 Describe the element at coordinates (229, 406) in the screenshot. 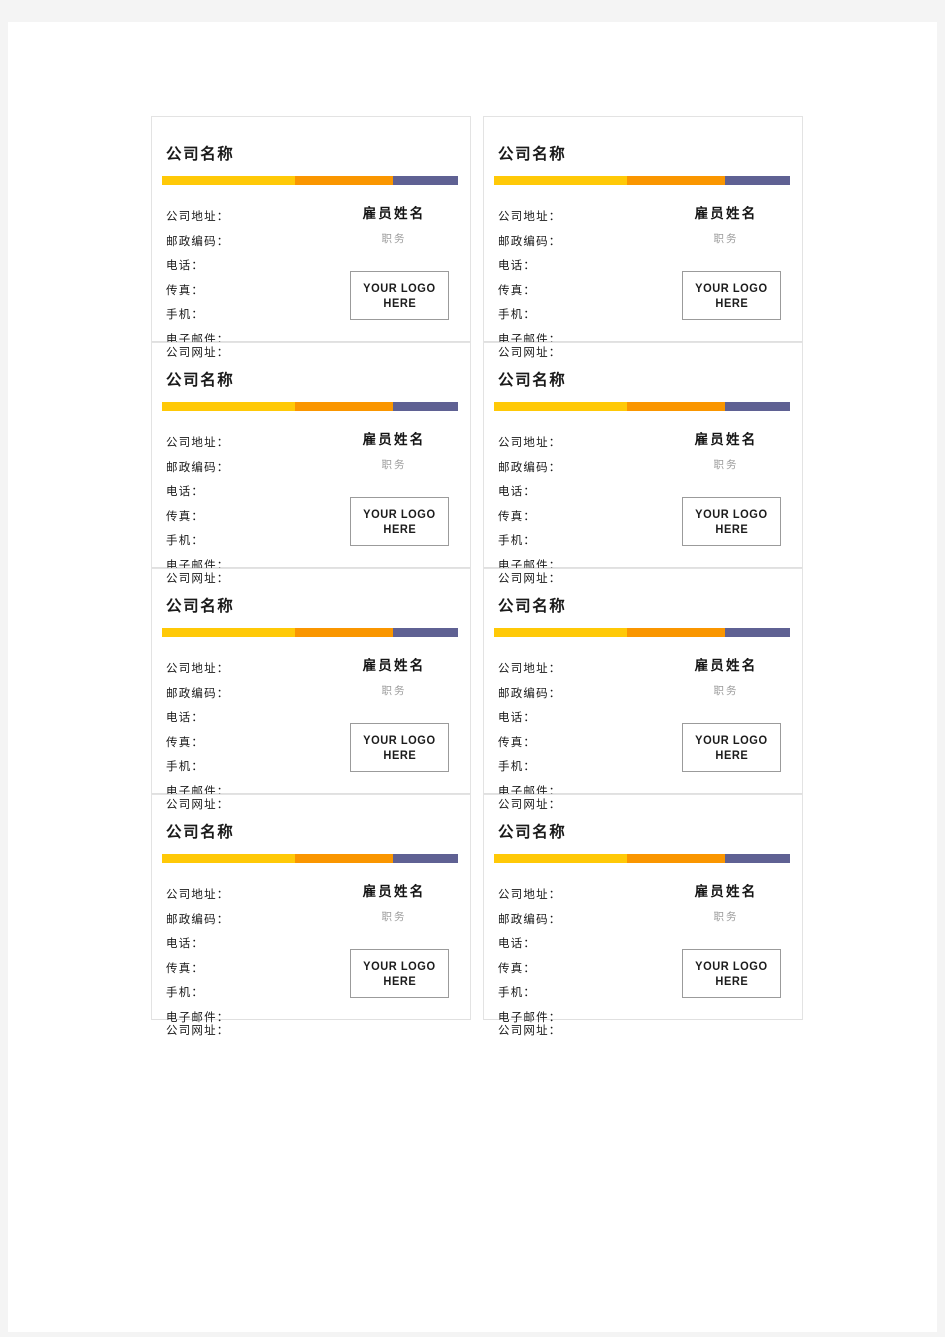

I see `accent-bar-segment-yellow` at that location.